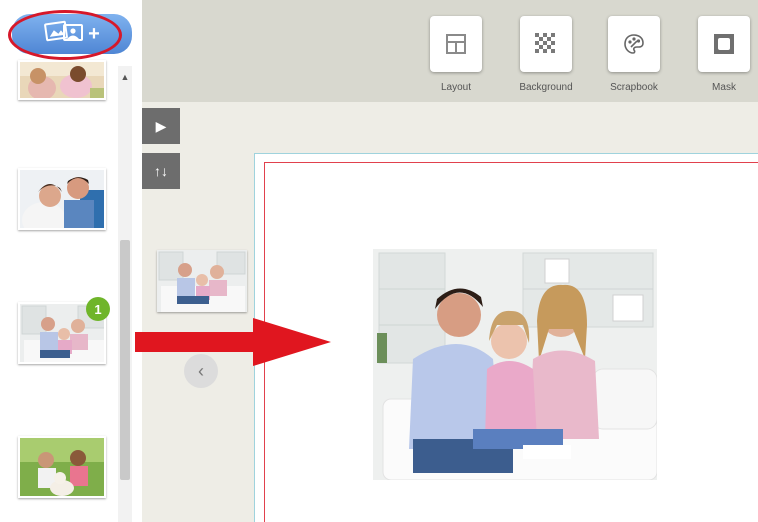 The width and height of the screenshot is (758, 522). I want to click on chevron-left-icon: ‹, so click(201, 370).